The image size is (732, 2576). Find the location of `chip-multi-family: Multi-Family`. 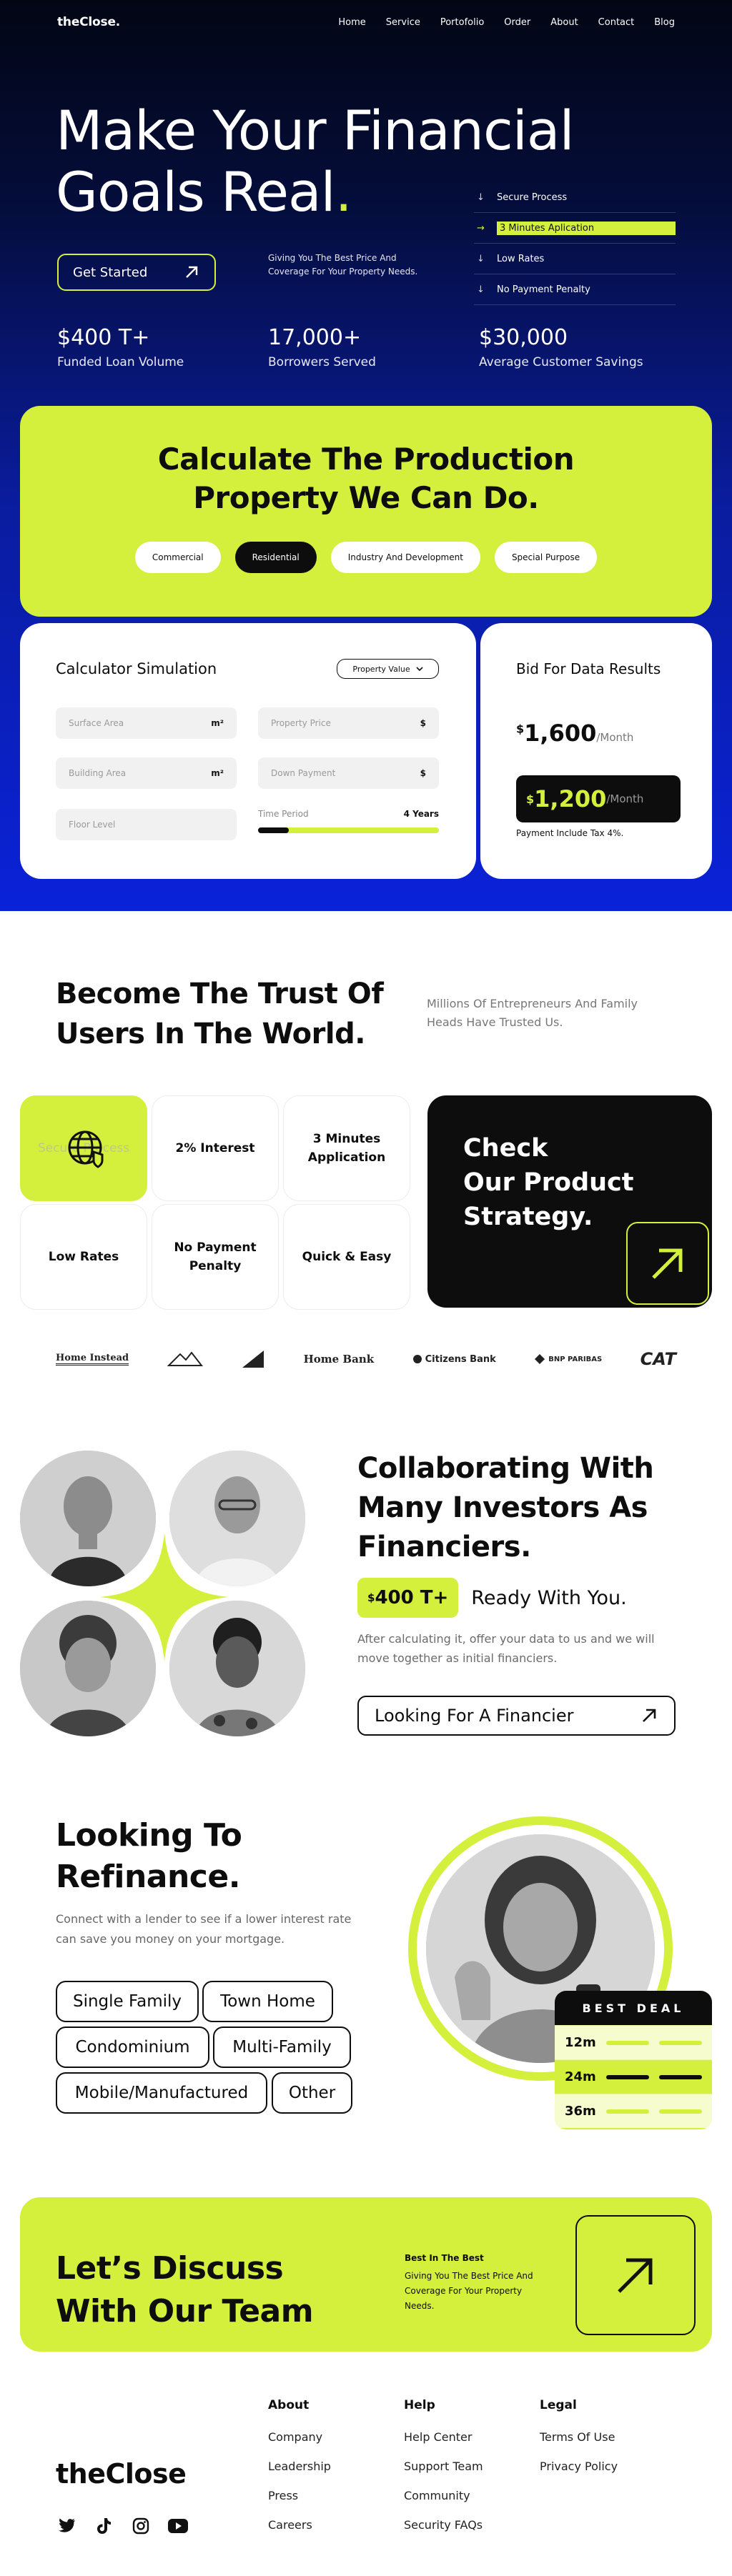

chip-multi-family: Multi-Family is located at coordinates (282, 2047).